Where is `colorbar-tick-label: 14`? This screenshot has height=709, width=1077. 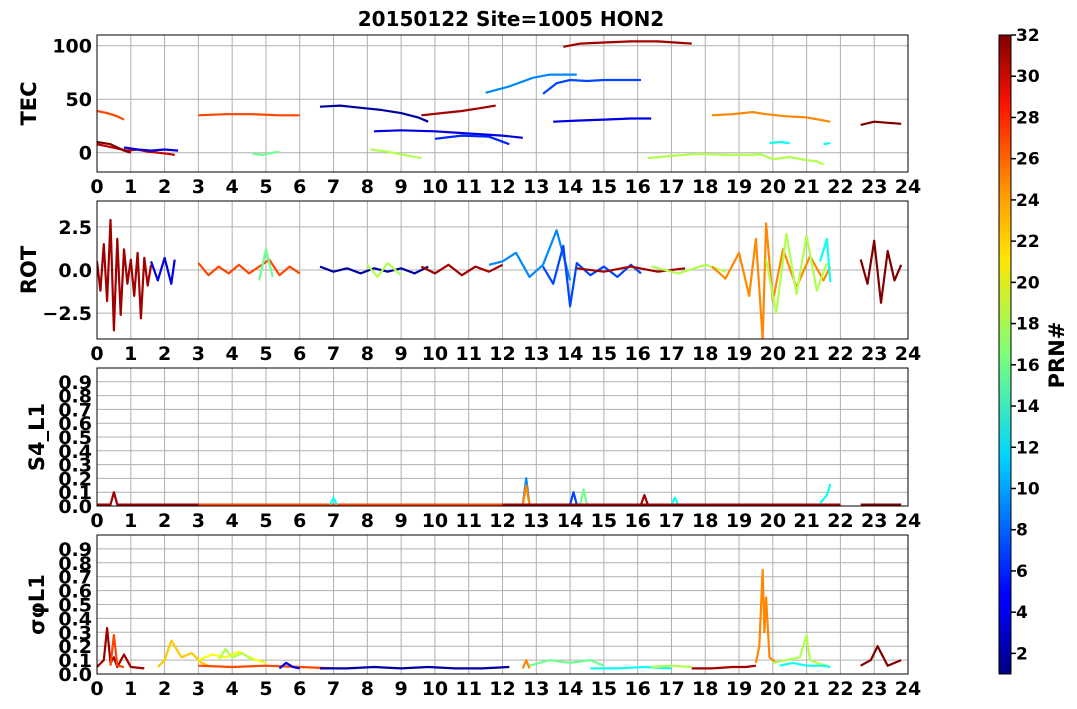 colorbar-tick-label: 14 is located at coordinates (1028, 407).